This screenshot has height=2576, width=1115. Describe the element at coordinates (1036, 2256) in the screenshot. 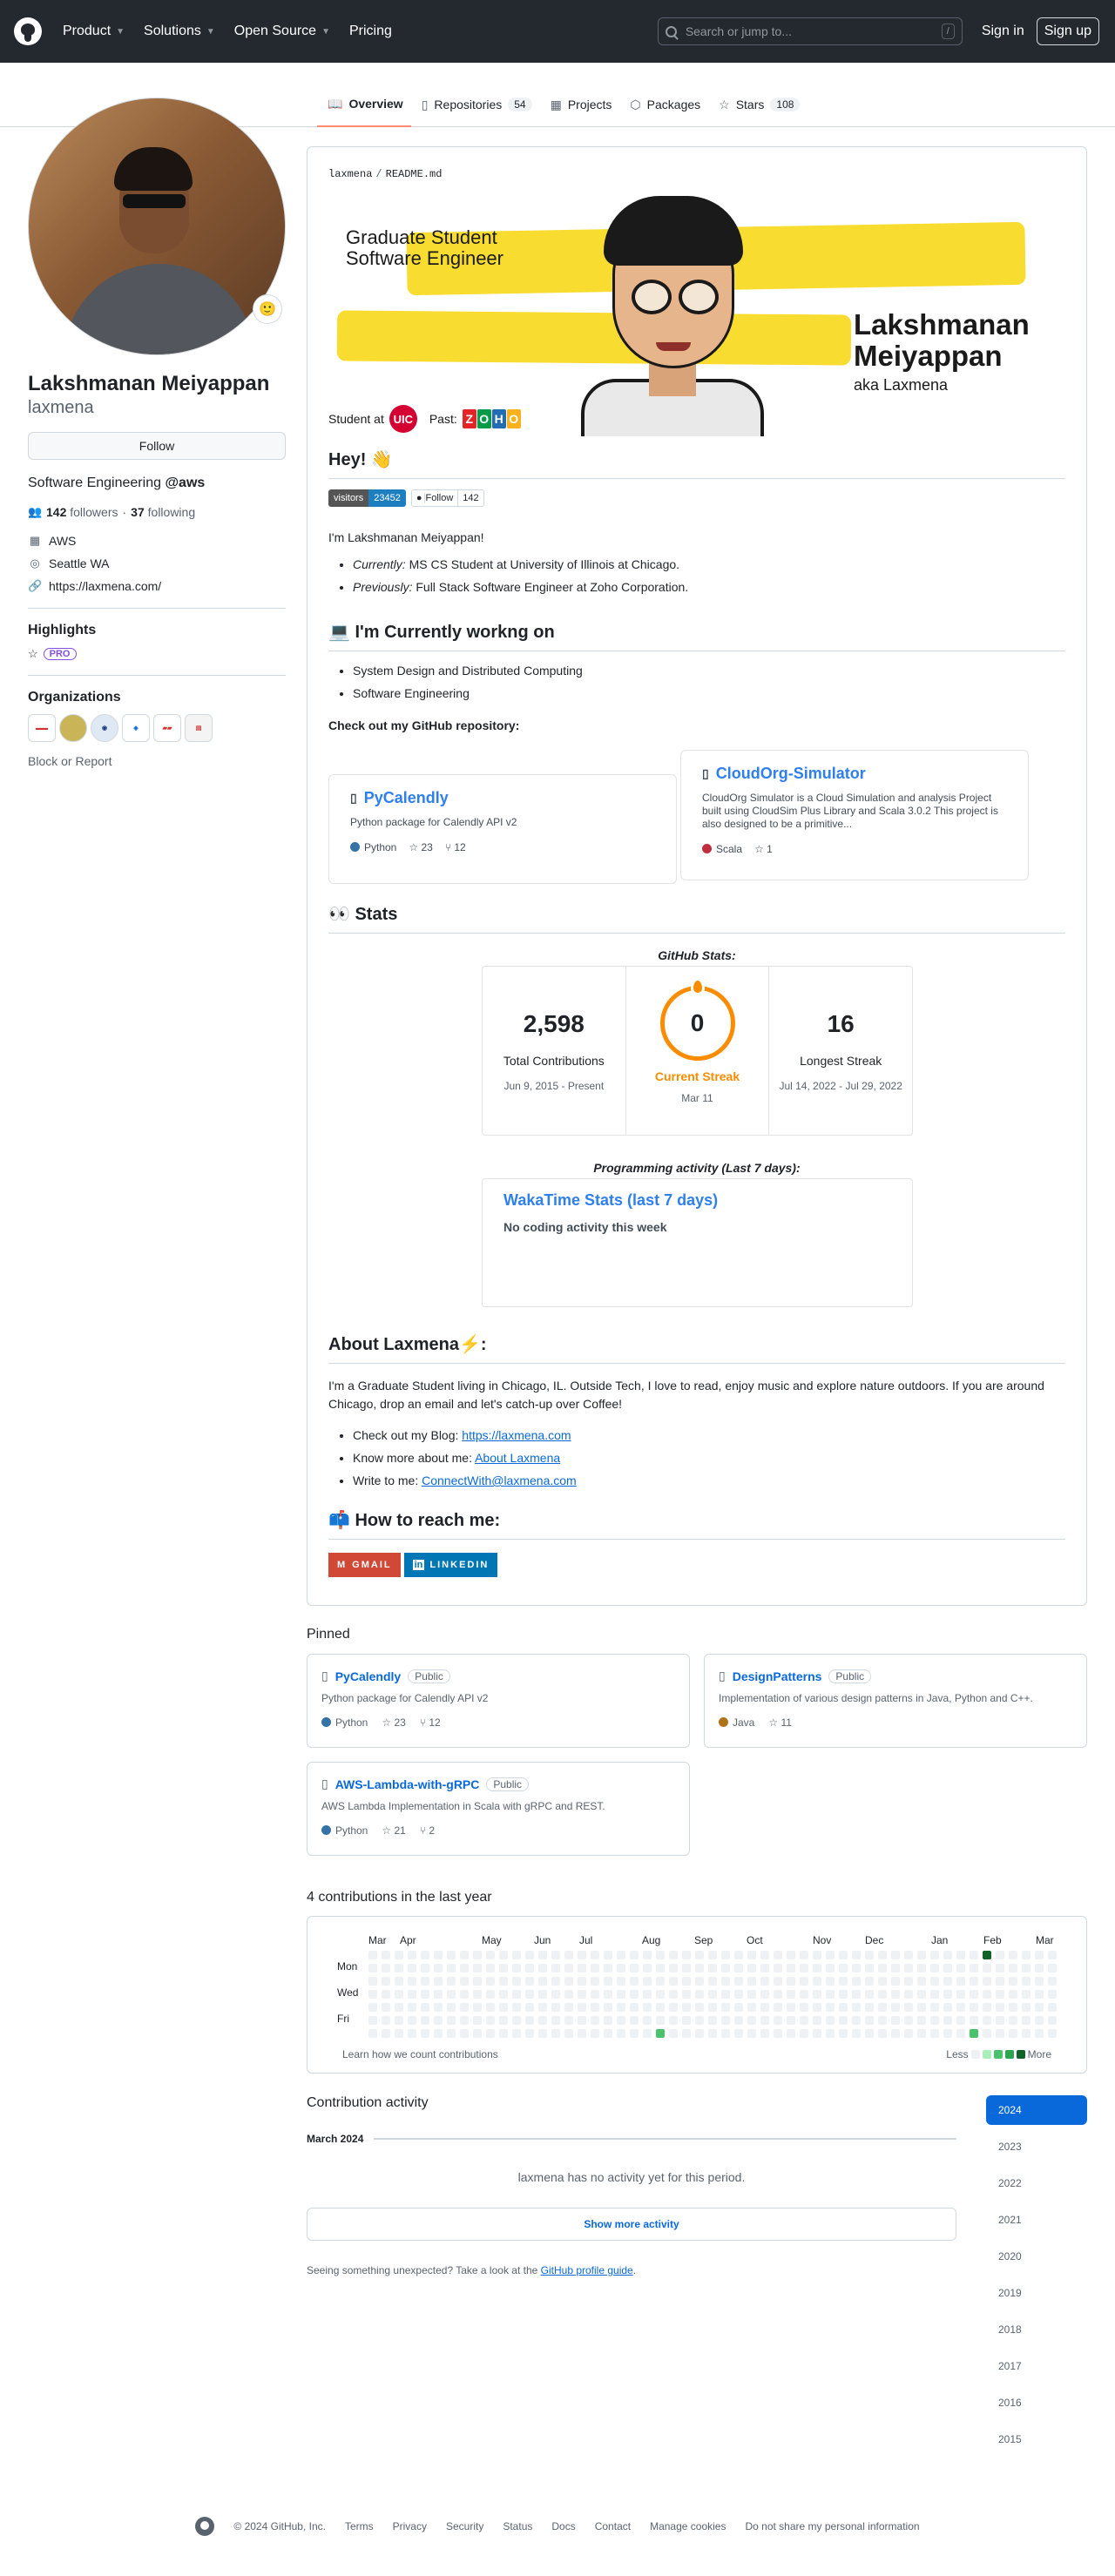

I see `year-2020: 2020` at that location.